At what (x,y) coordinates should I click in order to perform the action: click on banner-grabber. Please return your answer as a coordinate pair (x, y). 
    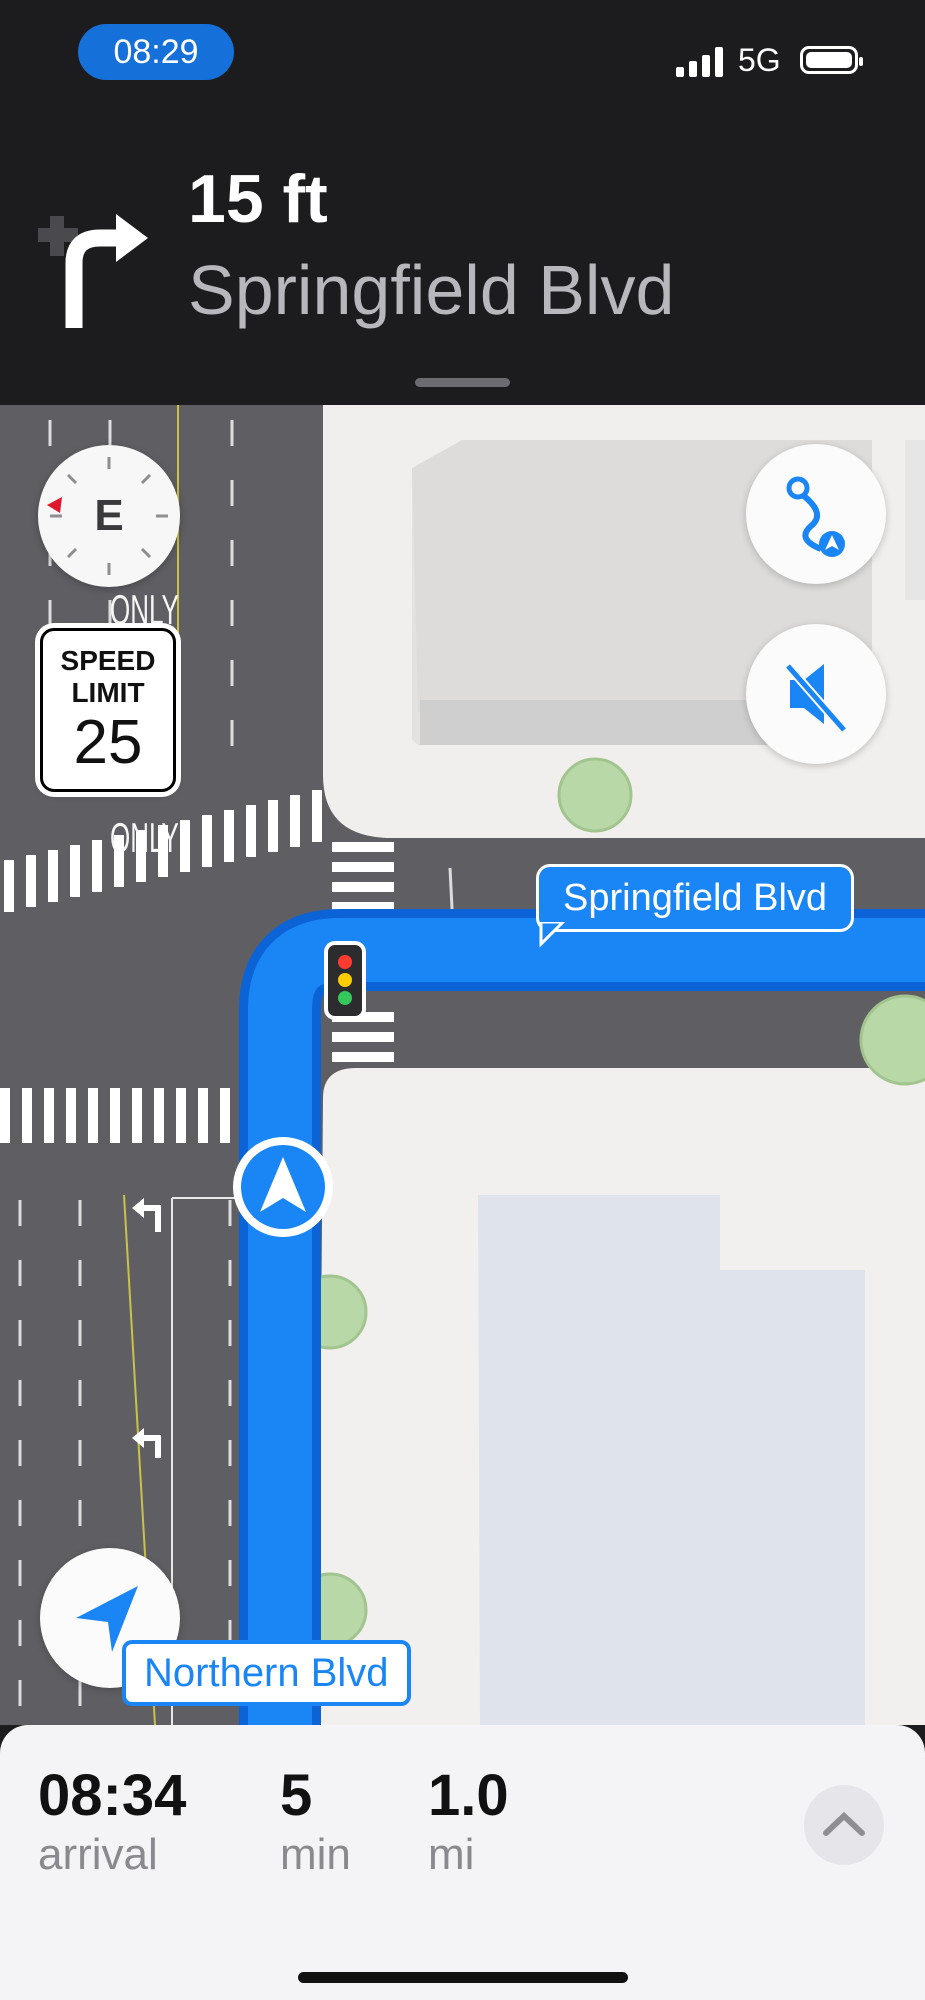
    Looking at the image, I should click on (462, 382).